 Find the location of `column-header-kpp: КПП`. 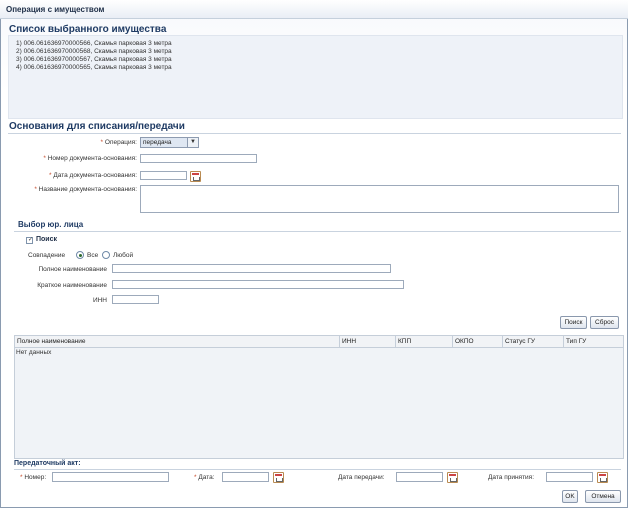

column-header-kpp: КПП is located at coordinates (404, 341).